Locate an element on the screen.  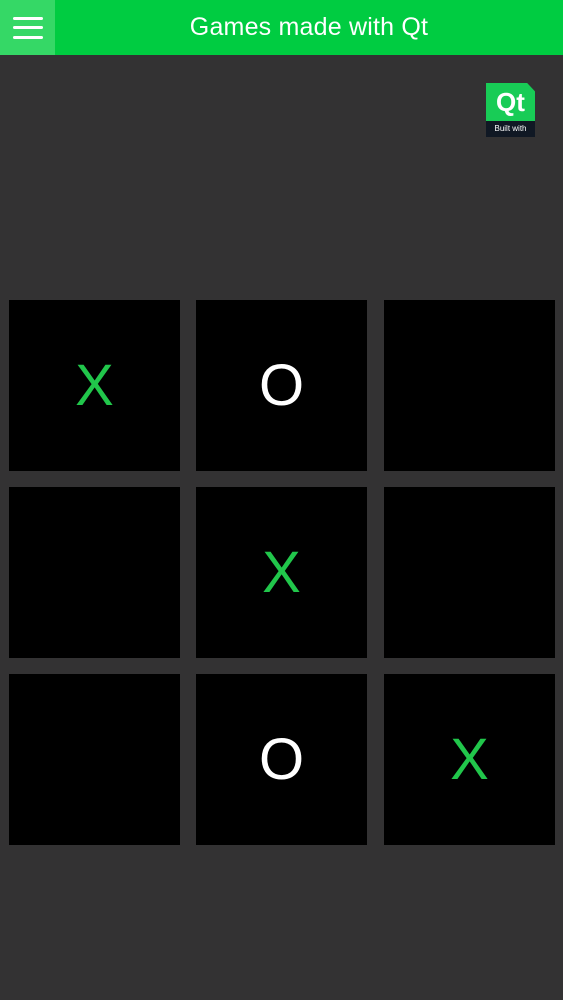
board-cell-5: X is located at coordinates (281, 572).